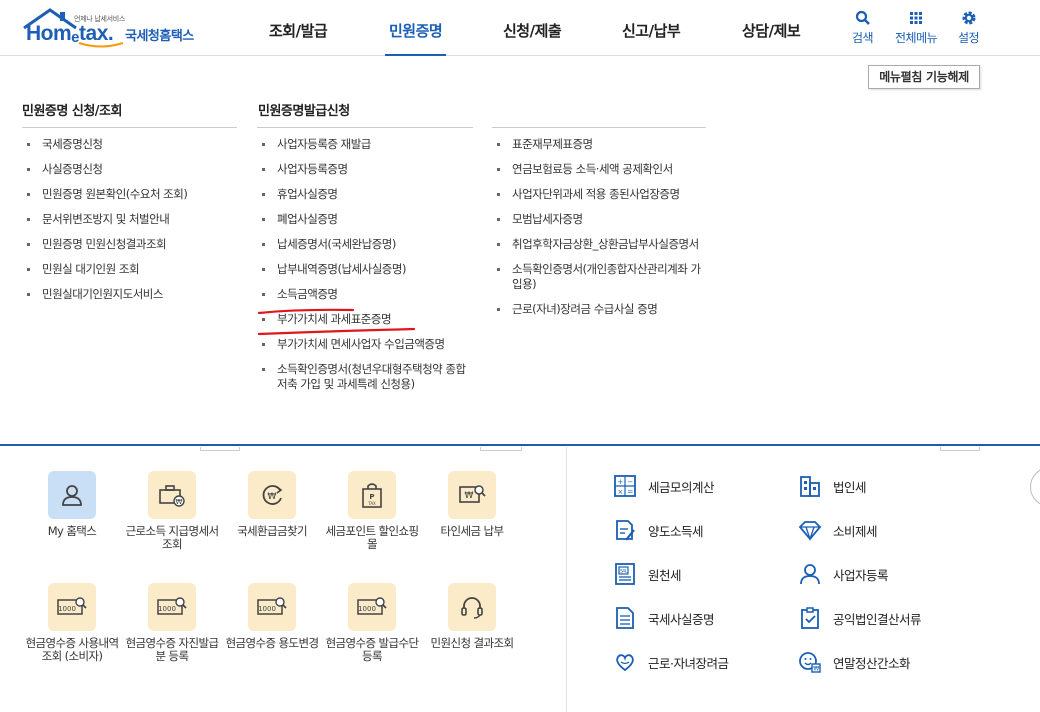 The height and width of the screenshot is (712, 1040). Describe the element at coordinates (117, 28) in the screenshot. I see `hometax-logo: 언제나 납세서비스 Hometax. 국세청홈택스` at that location.